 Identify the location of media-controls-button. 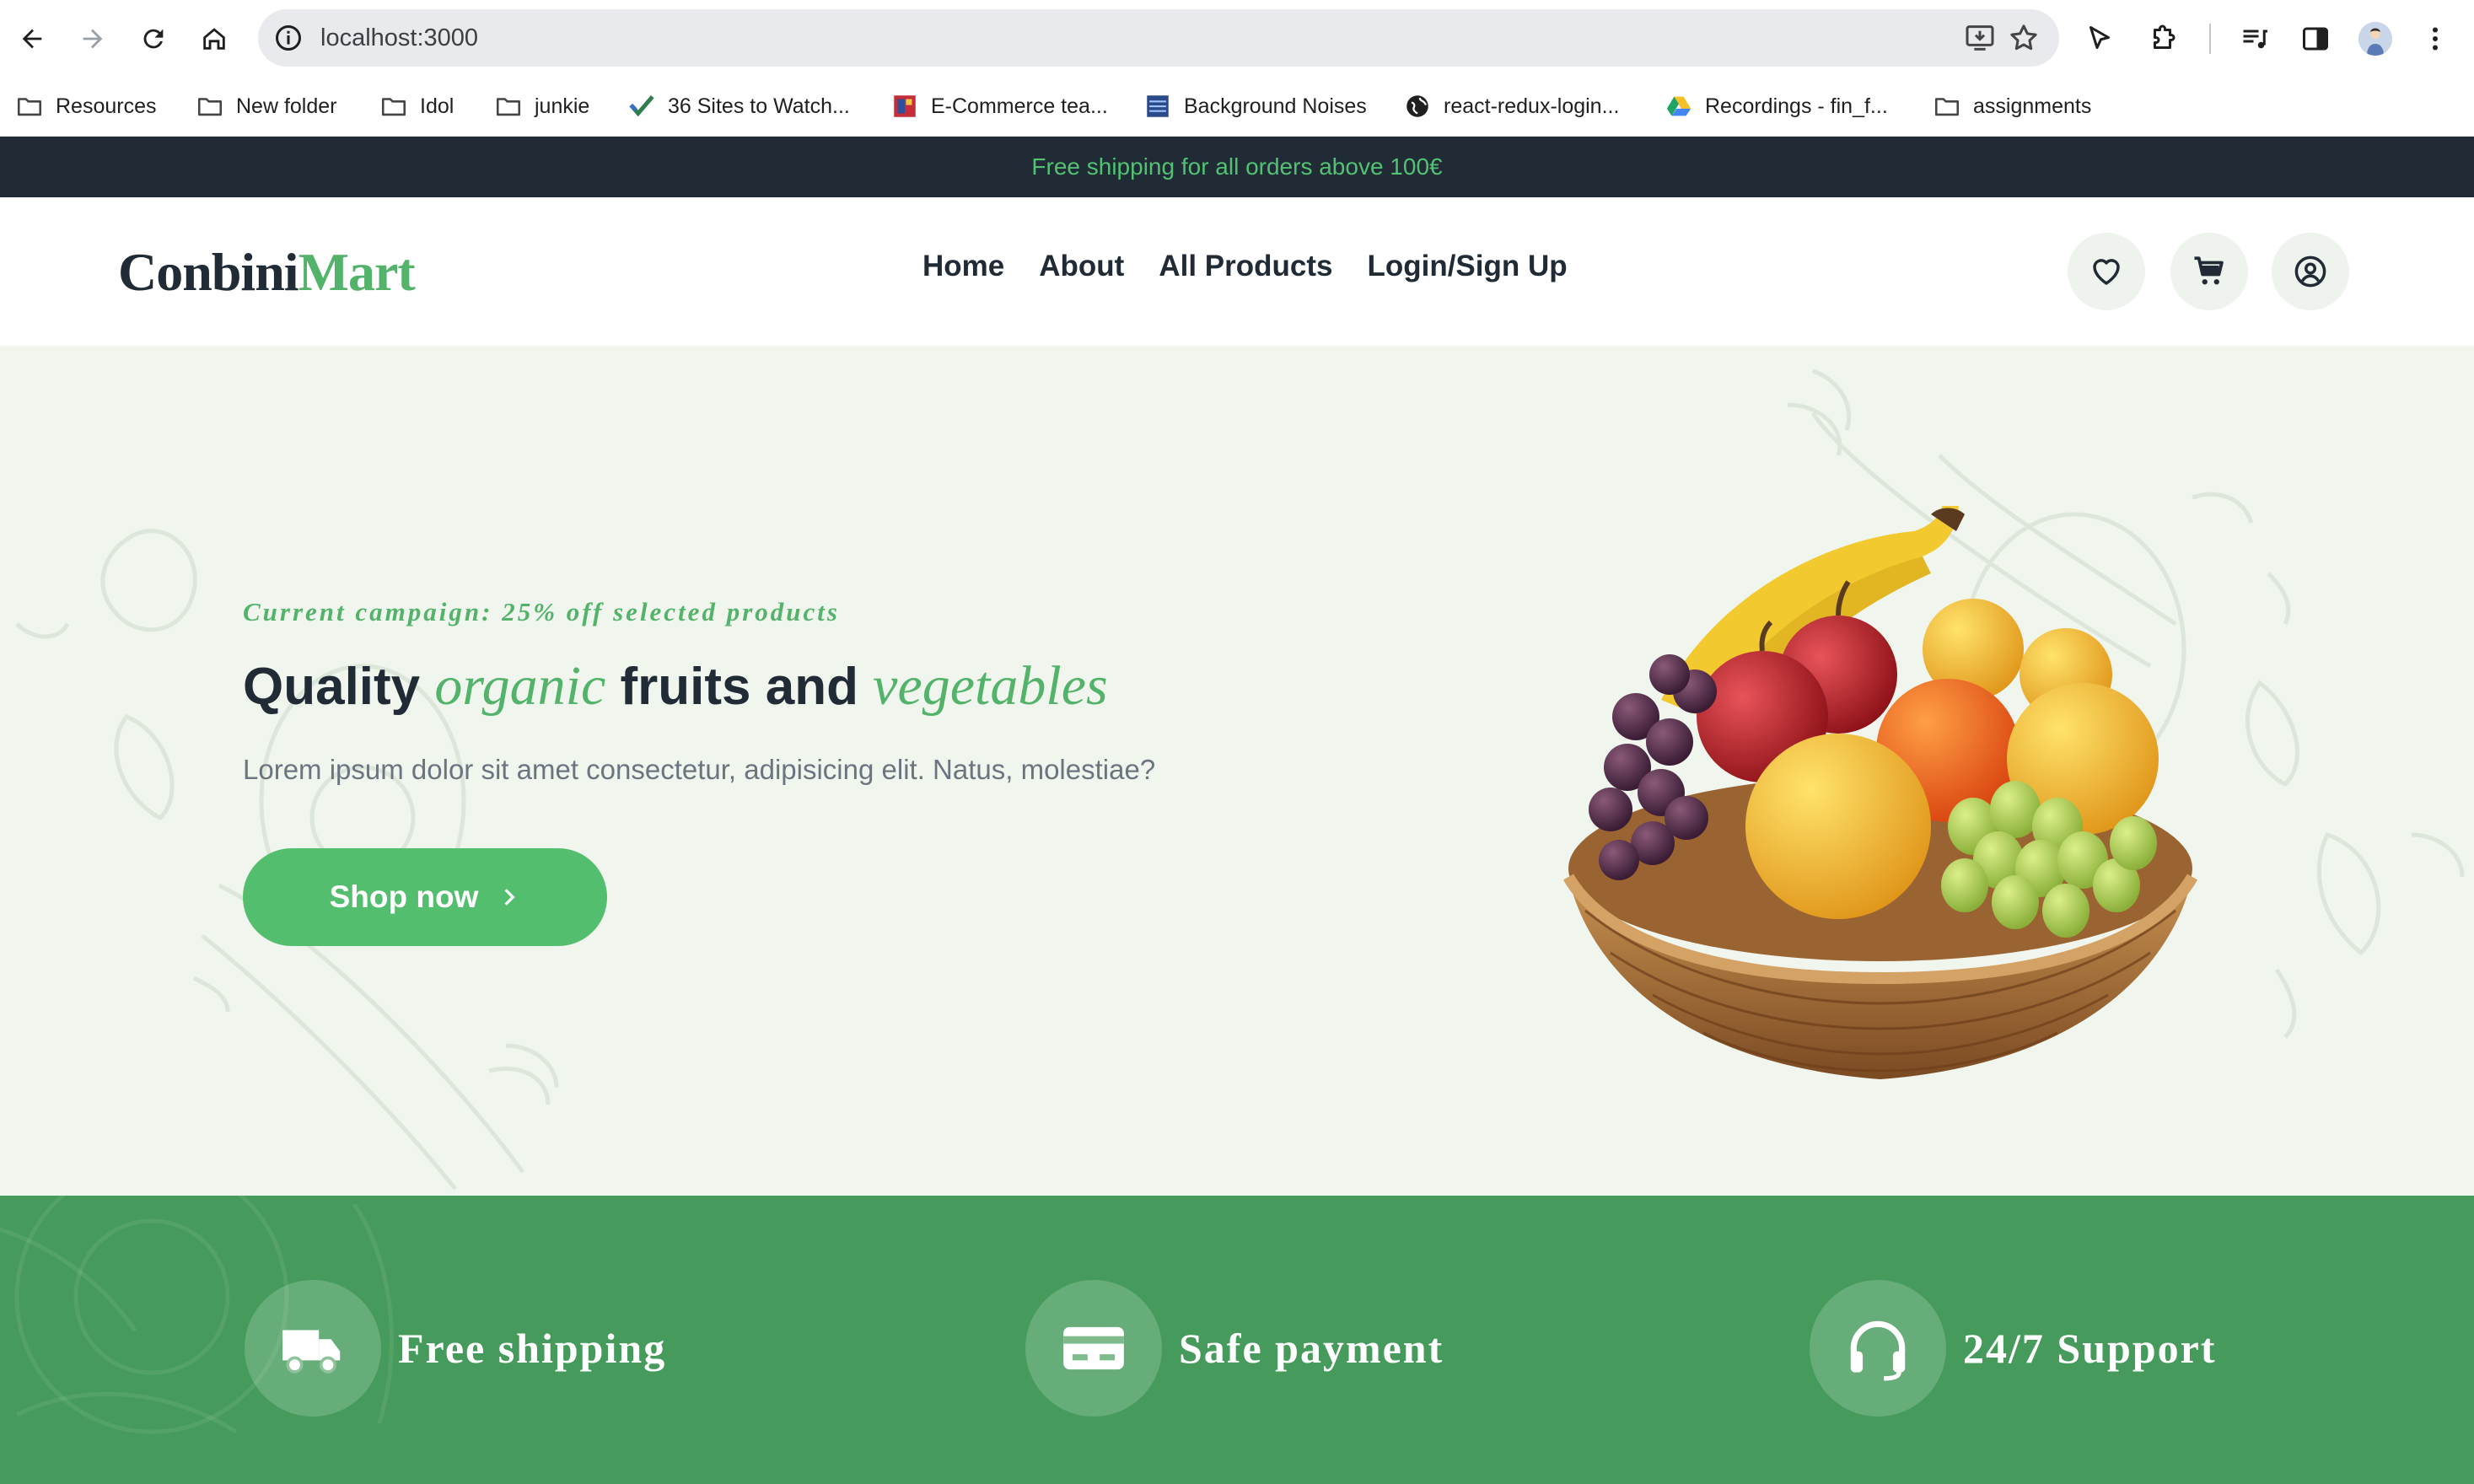
(2255, 39).